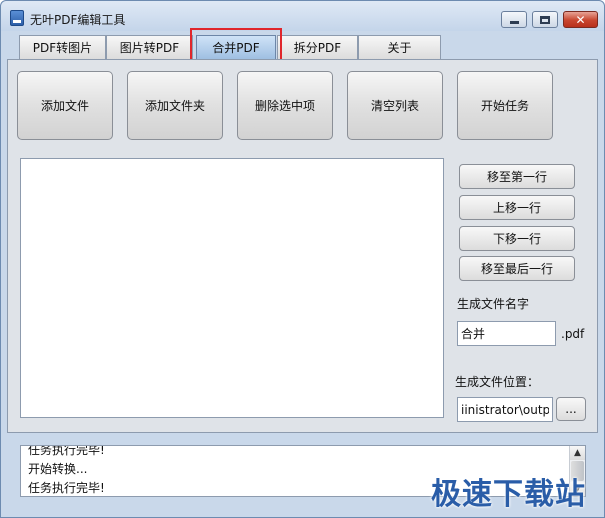 The height and width of the screenshot is (518, 605). Describe the element at coordinates (285, 105) in the screenshot. I see `delete-selected-button: 删除选中项` at that location.